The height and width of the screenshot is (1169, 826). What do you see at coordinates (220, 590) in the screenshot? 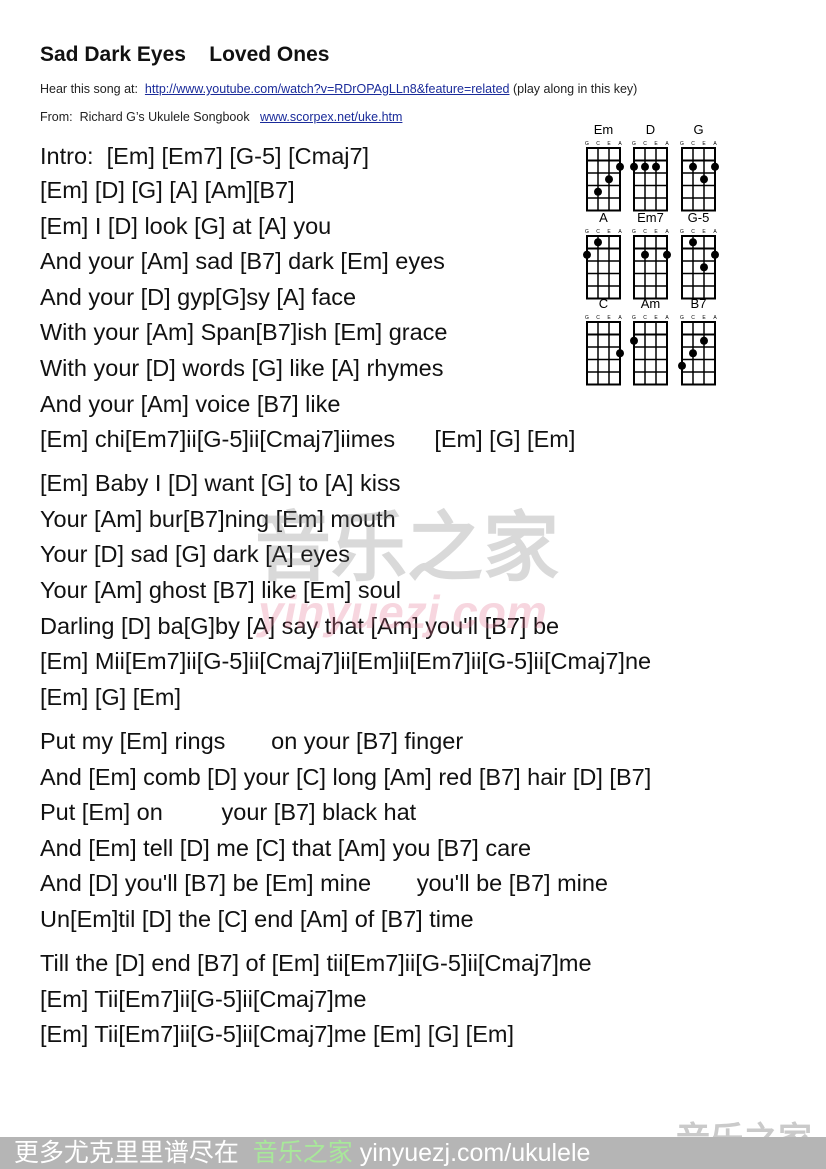
I see `lyric-line: Your [Am] ghost [B7] like [Em] soul` at bounding box center [220, 590].